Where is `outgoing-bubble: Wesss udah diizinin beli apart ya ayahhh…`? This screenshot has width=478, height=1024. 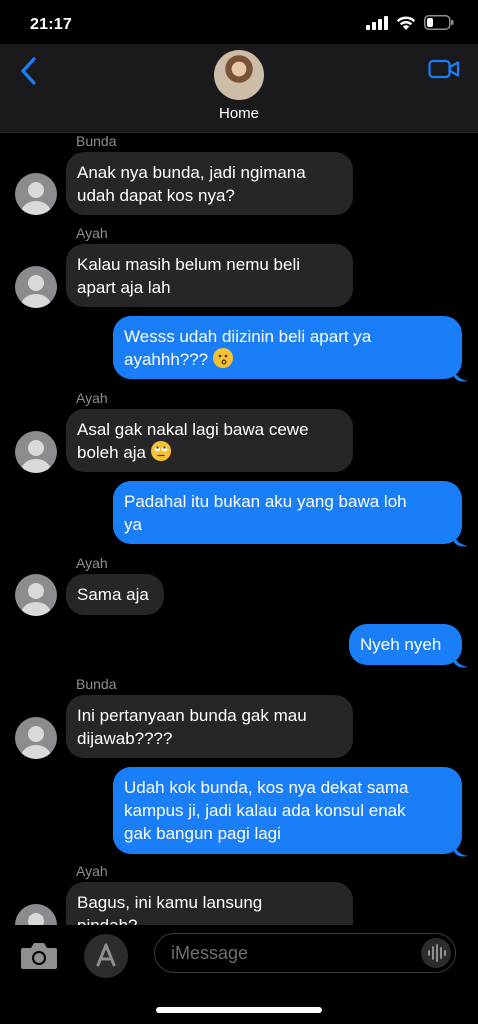 outgoing-bubble: Wesss udah diizinin beli apart ya ayahhh… is located at coordinates (287, 347).